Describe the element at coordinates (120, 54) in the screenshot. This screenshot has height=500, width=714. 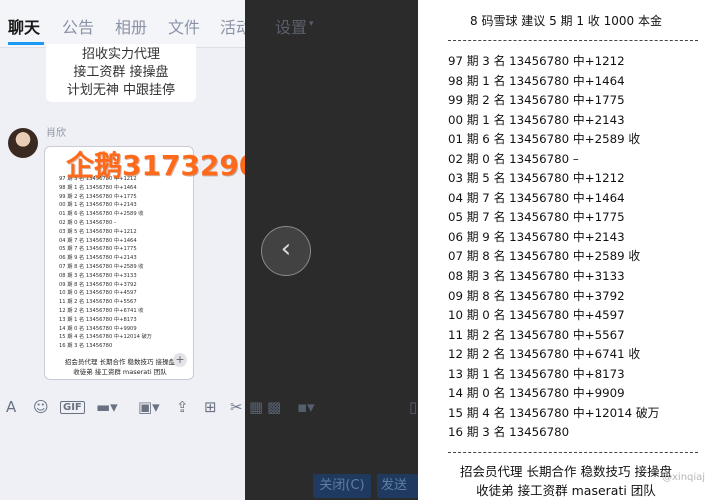
I see `message-line: 招收实力代理` at that location.